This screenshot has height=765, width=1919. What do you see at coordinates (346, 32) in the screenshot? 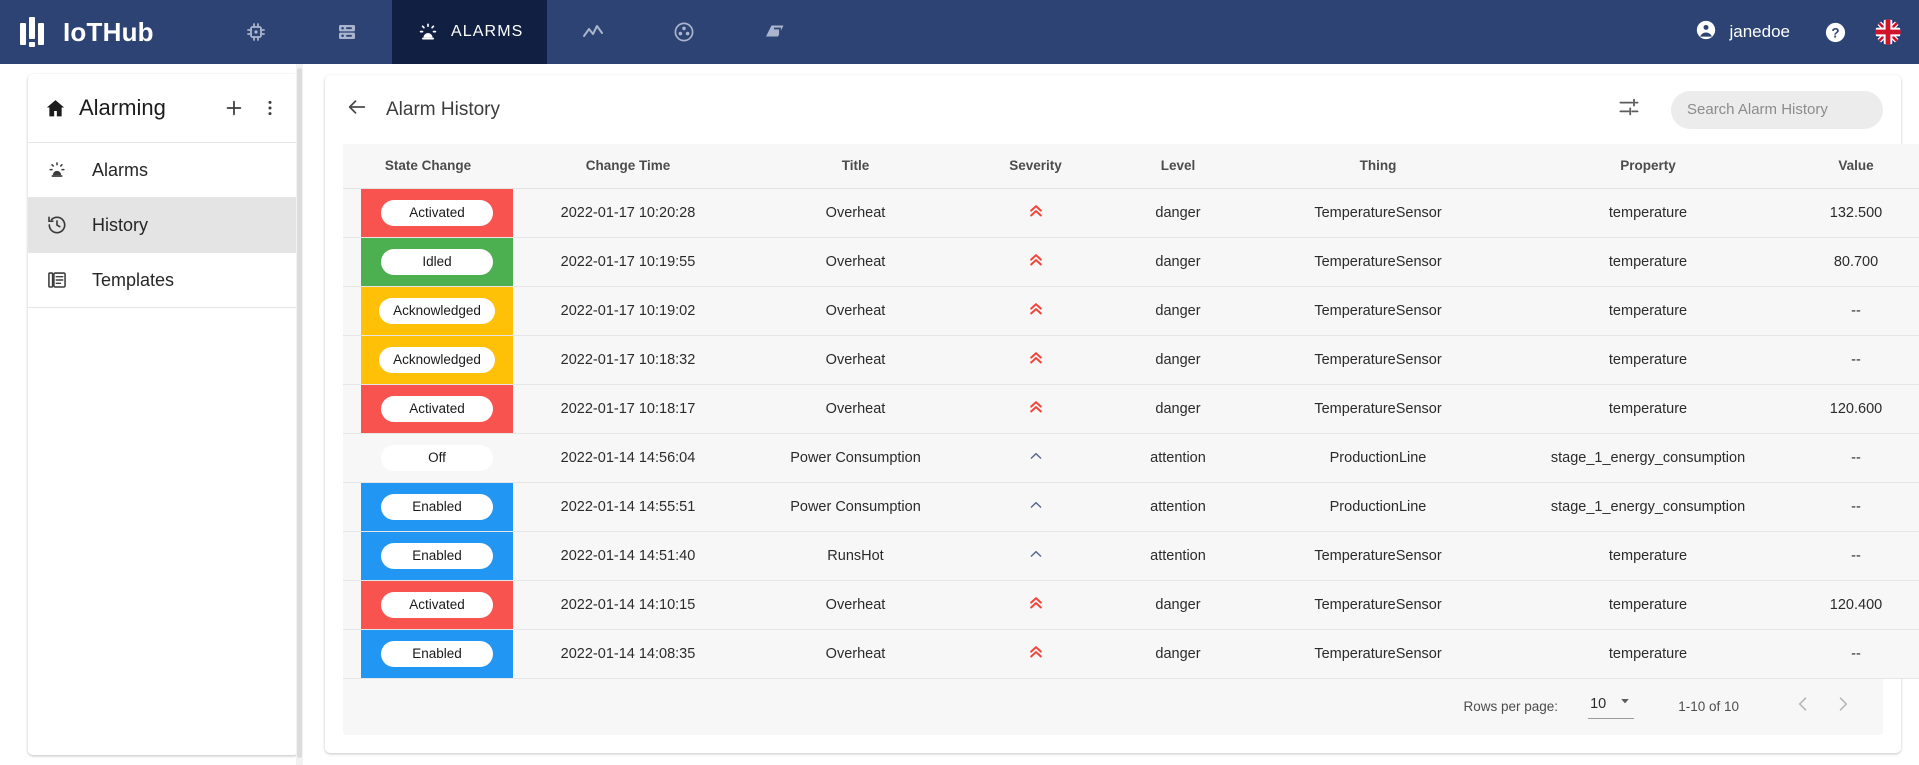
I see `nav-data` at bounding box center [346, 32].